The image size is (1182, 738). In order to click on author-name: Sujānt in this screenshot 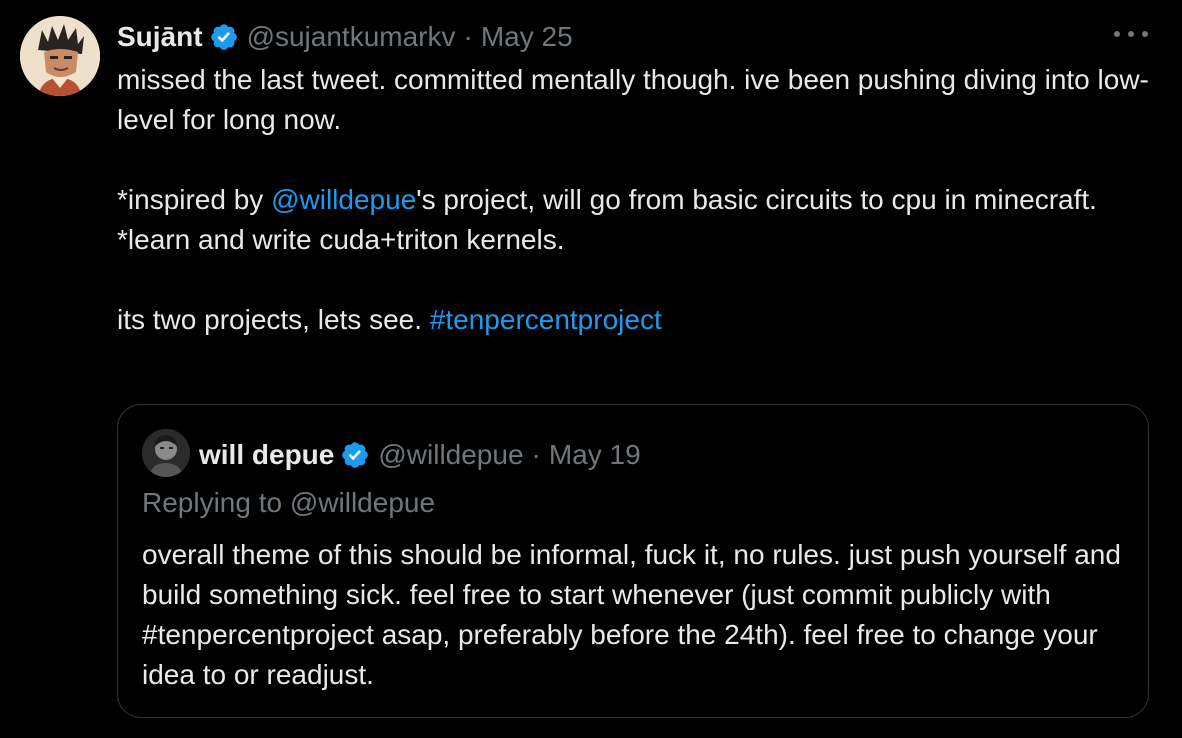, I will do `click(160, 37)`.